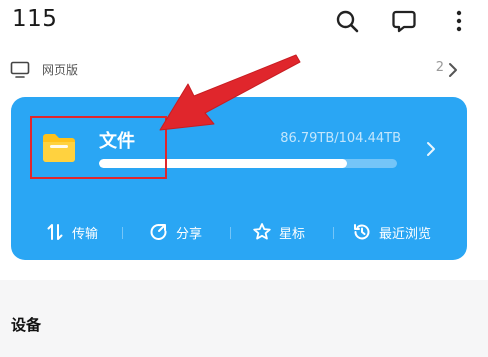 The image size is (488, 357). I want to click on recent-label: 最近浏览, so click(405, 234).